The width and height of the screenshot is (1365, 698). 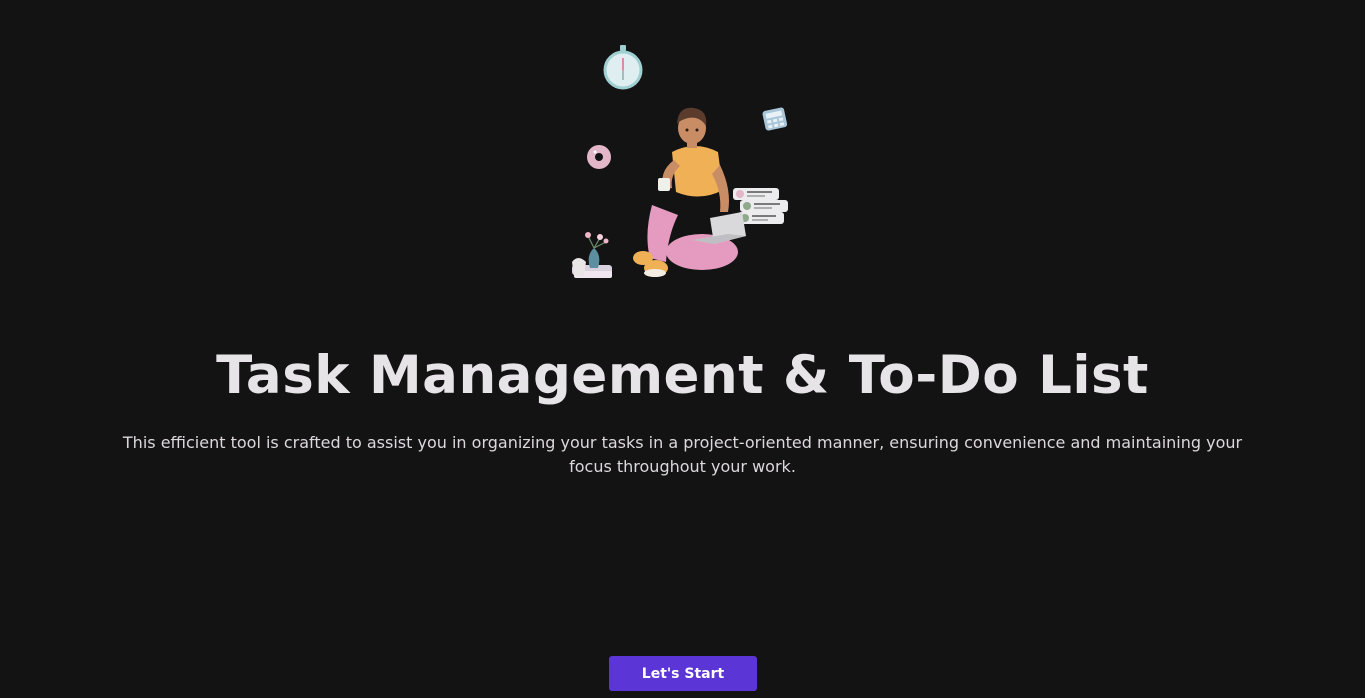 I want to click on hero-illustration, so click(x=680, y=165).